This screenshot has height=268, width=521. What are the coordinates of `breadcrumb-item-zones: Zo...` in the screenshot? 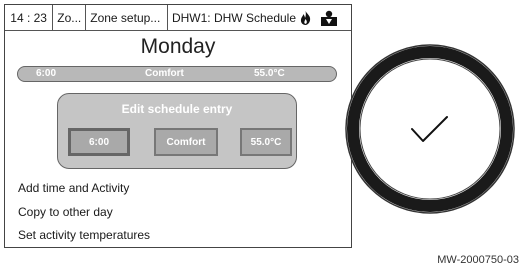 It's located at (70, 17).